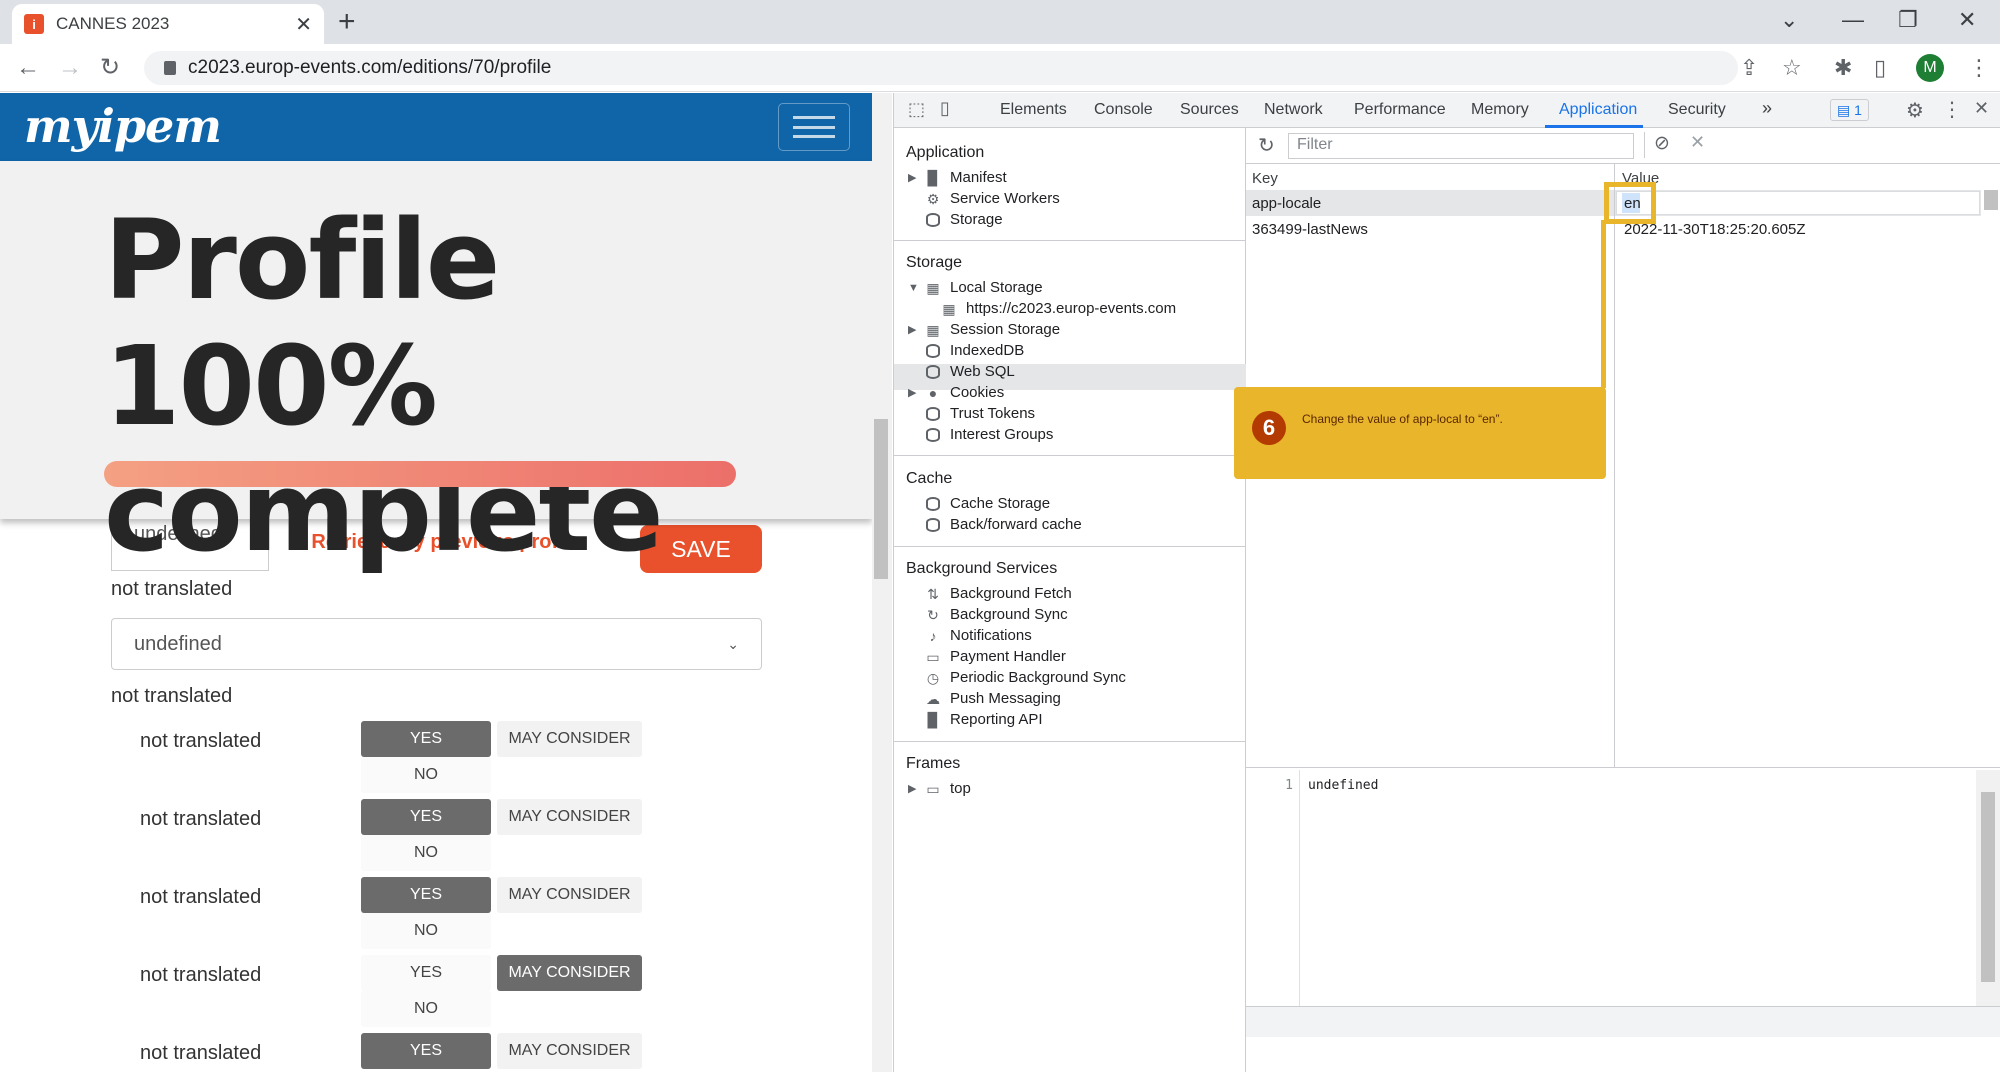  What do you see at coordinates (1071, 308) in the screenshot?
I see `sidebar-item-label: https://c2023.europ-events.com` at bounding box center [1071, 308].